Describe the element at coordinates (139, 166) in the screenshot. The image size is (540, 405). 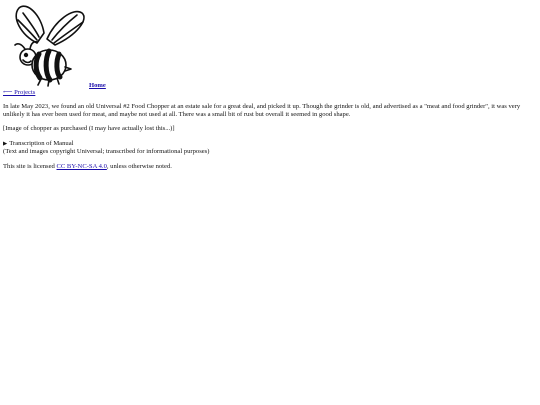
I see `license-suffix: , unless otherwise noted.` at that location.